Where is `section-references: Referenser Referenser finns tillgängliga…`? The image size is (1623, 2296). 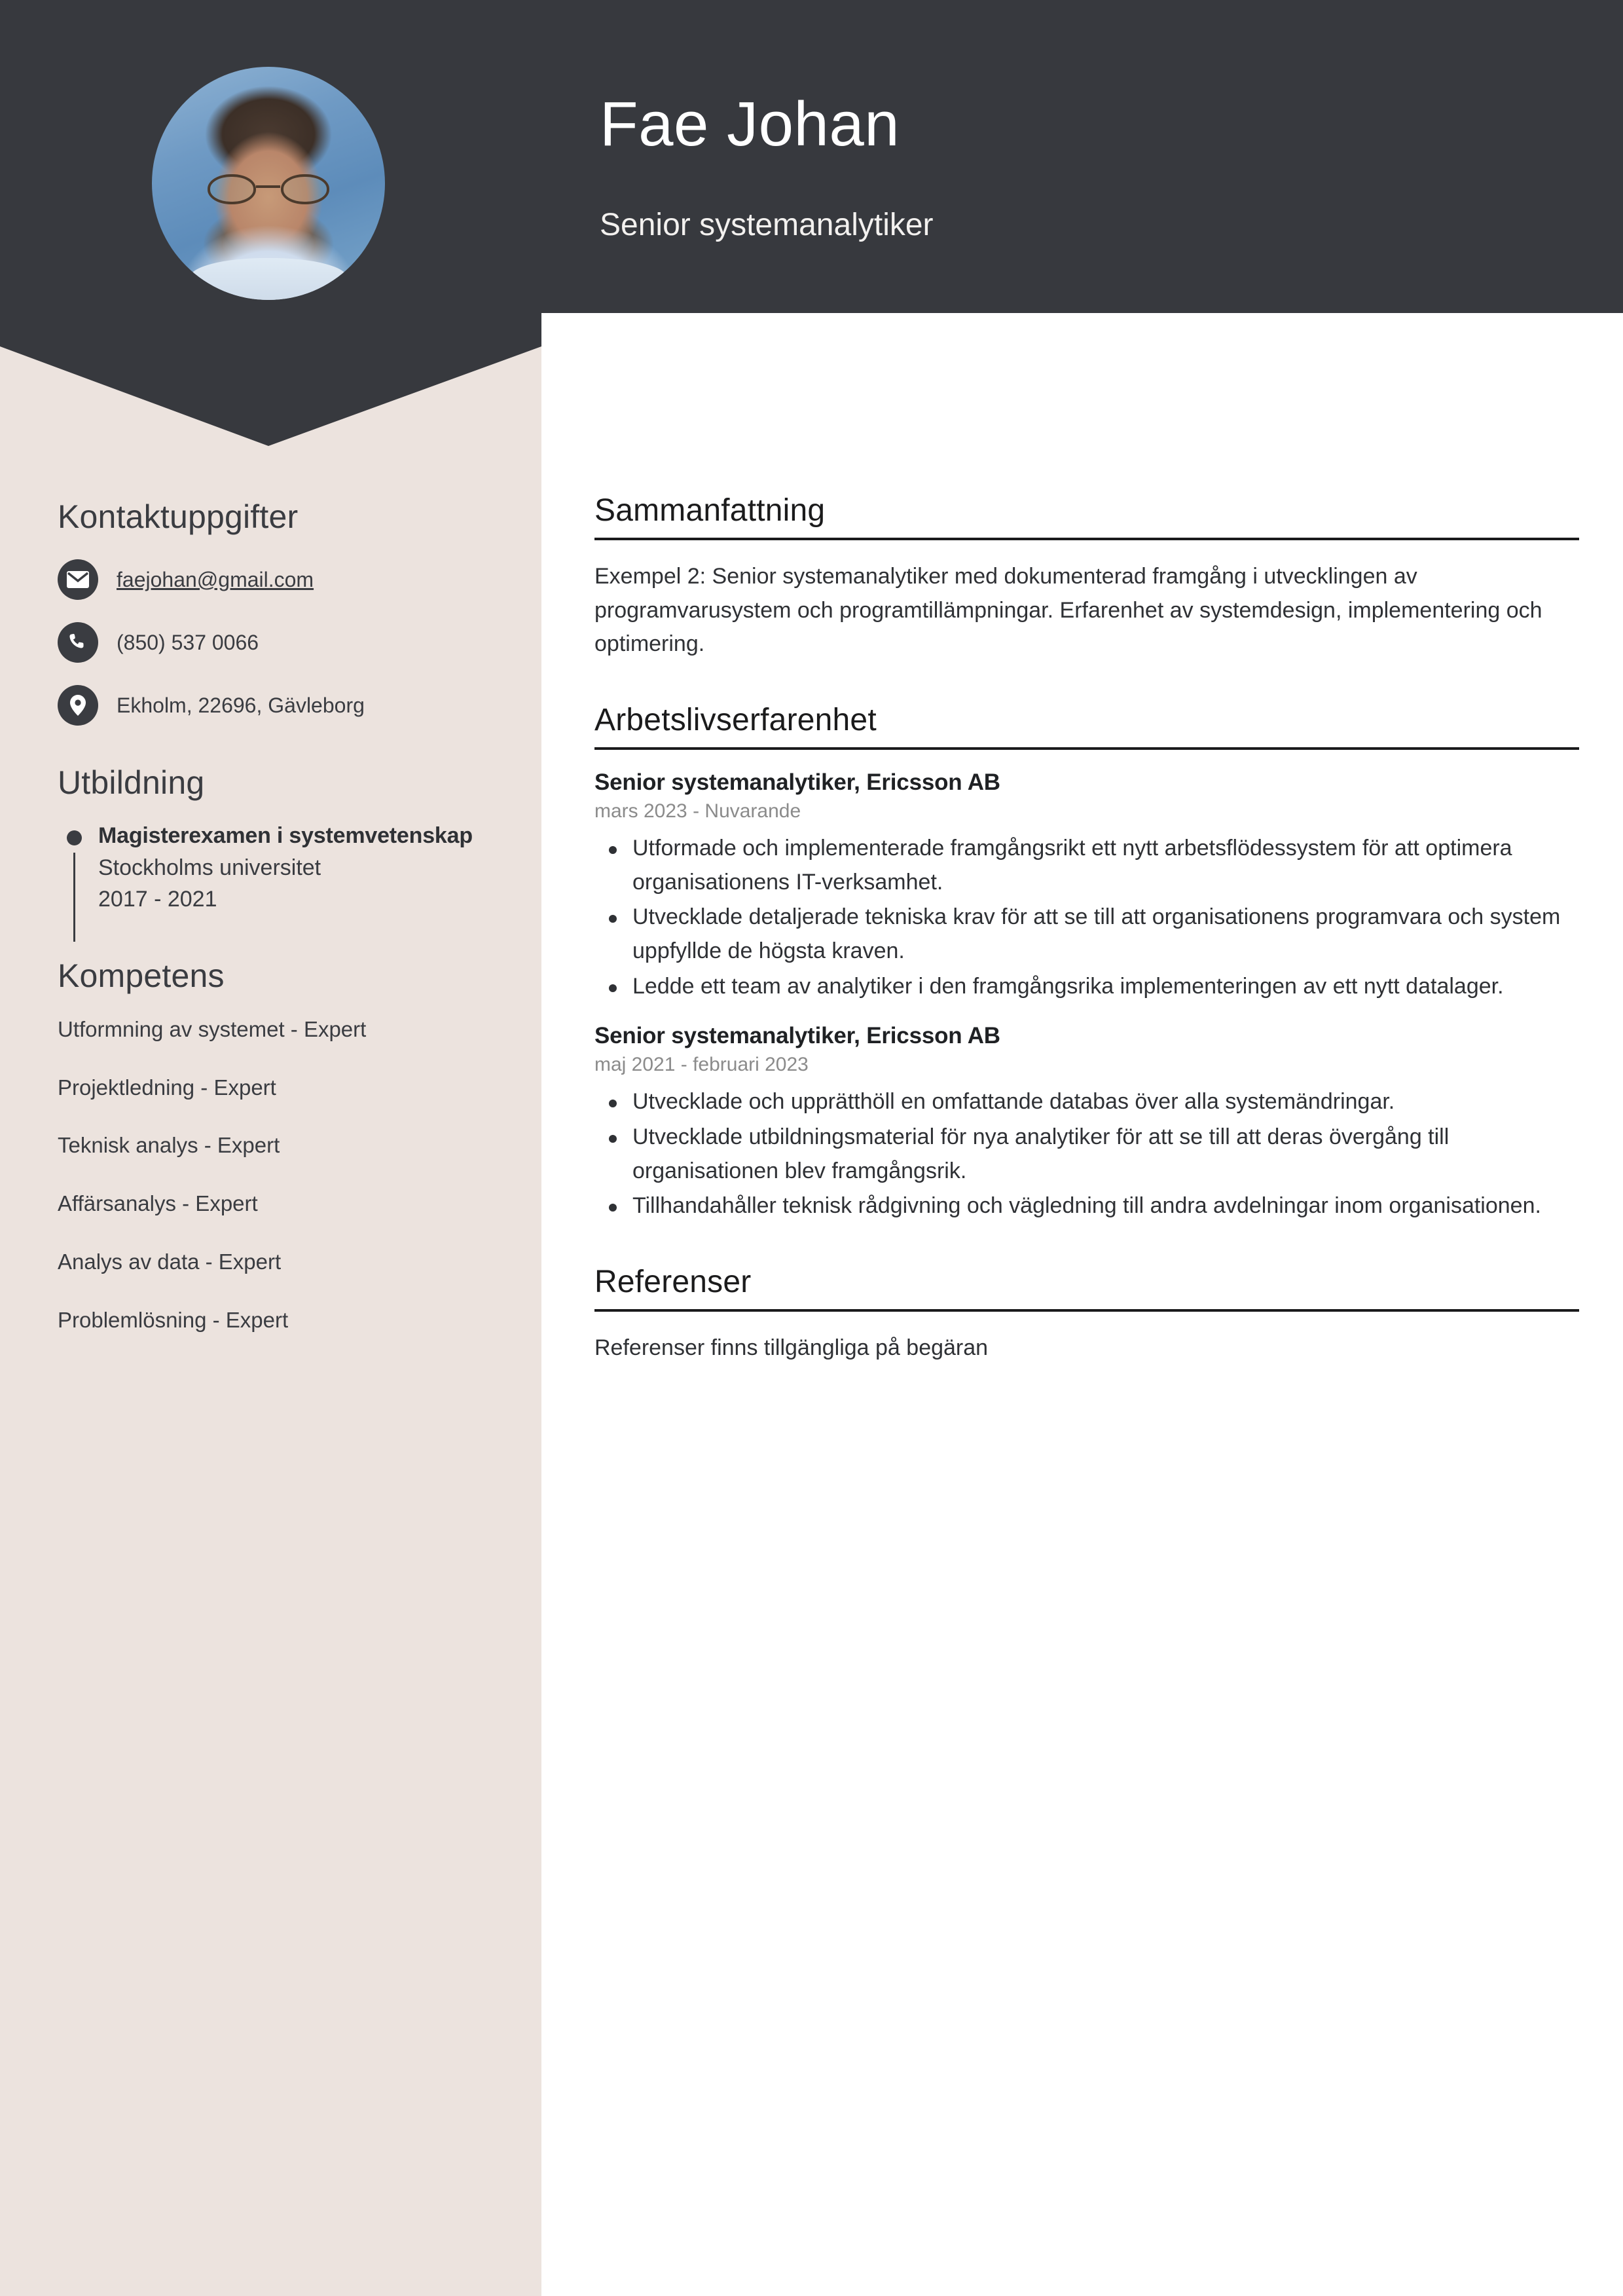
section-references: Referenser Referenser finns tillgängliga… is located at coordinates (1086, 1315).